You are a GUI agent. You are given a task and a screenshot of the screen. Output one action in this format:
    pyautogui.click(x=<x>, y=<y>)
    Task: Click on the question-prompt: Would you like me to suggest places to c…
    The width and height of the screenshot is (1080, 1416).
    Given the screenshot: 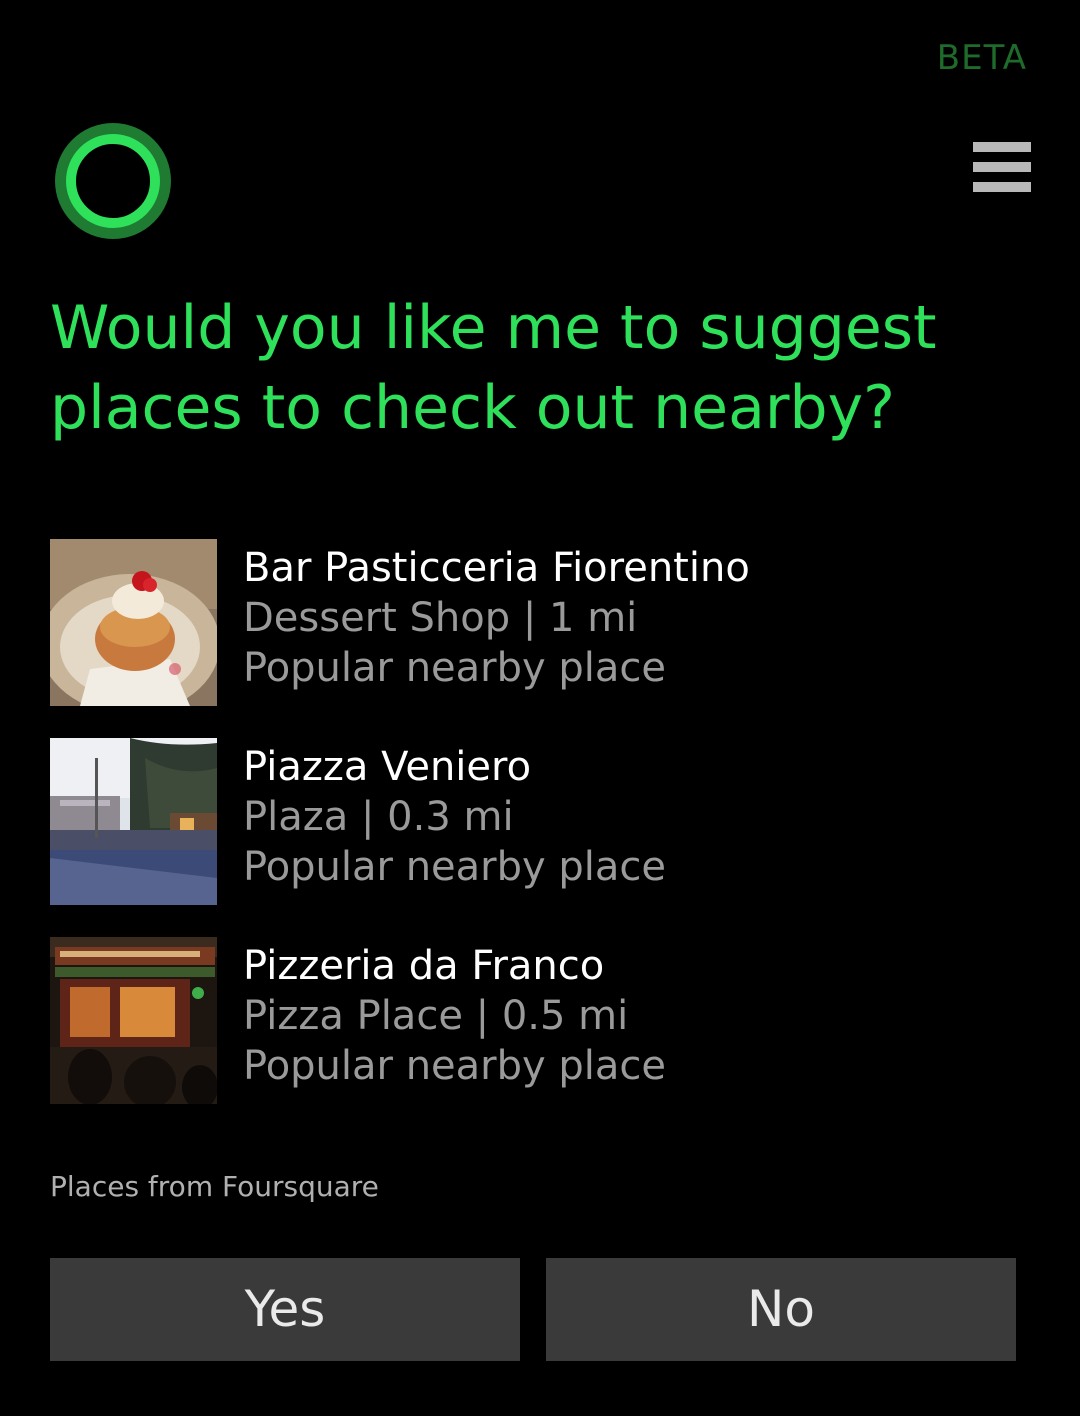 What is the action you would take?
    pyautogui.click(x=493, y=368)
    